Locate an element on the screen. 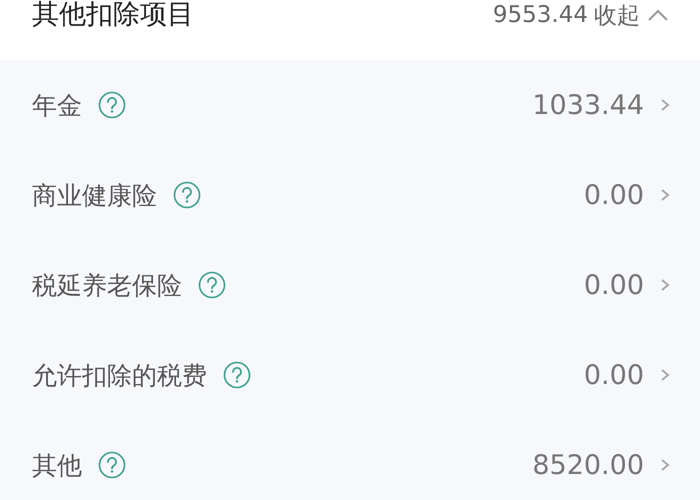 The height and width of the screenshot is (500, 700). section-title: 其他扣除项目 is located at coordinates (113, 15).